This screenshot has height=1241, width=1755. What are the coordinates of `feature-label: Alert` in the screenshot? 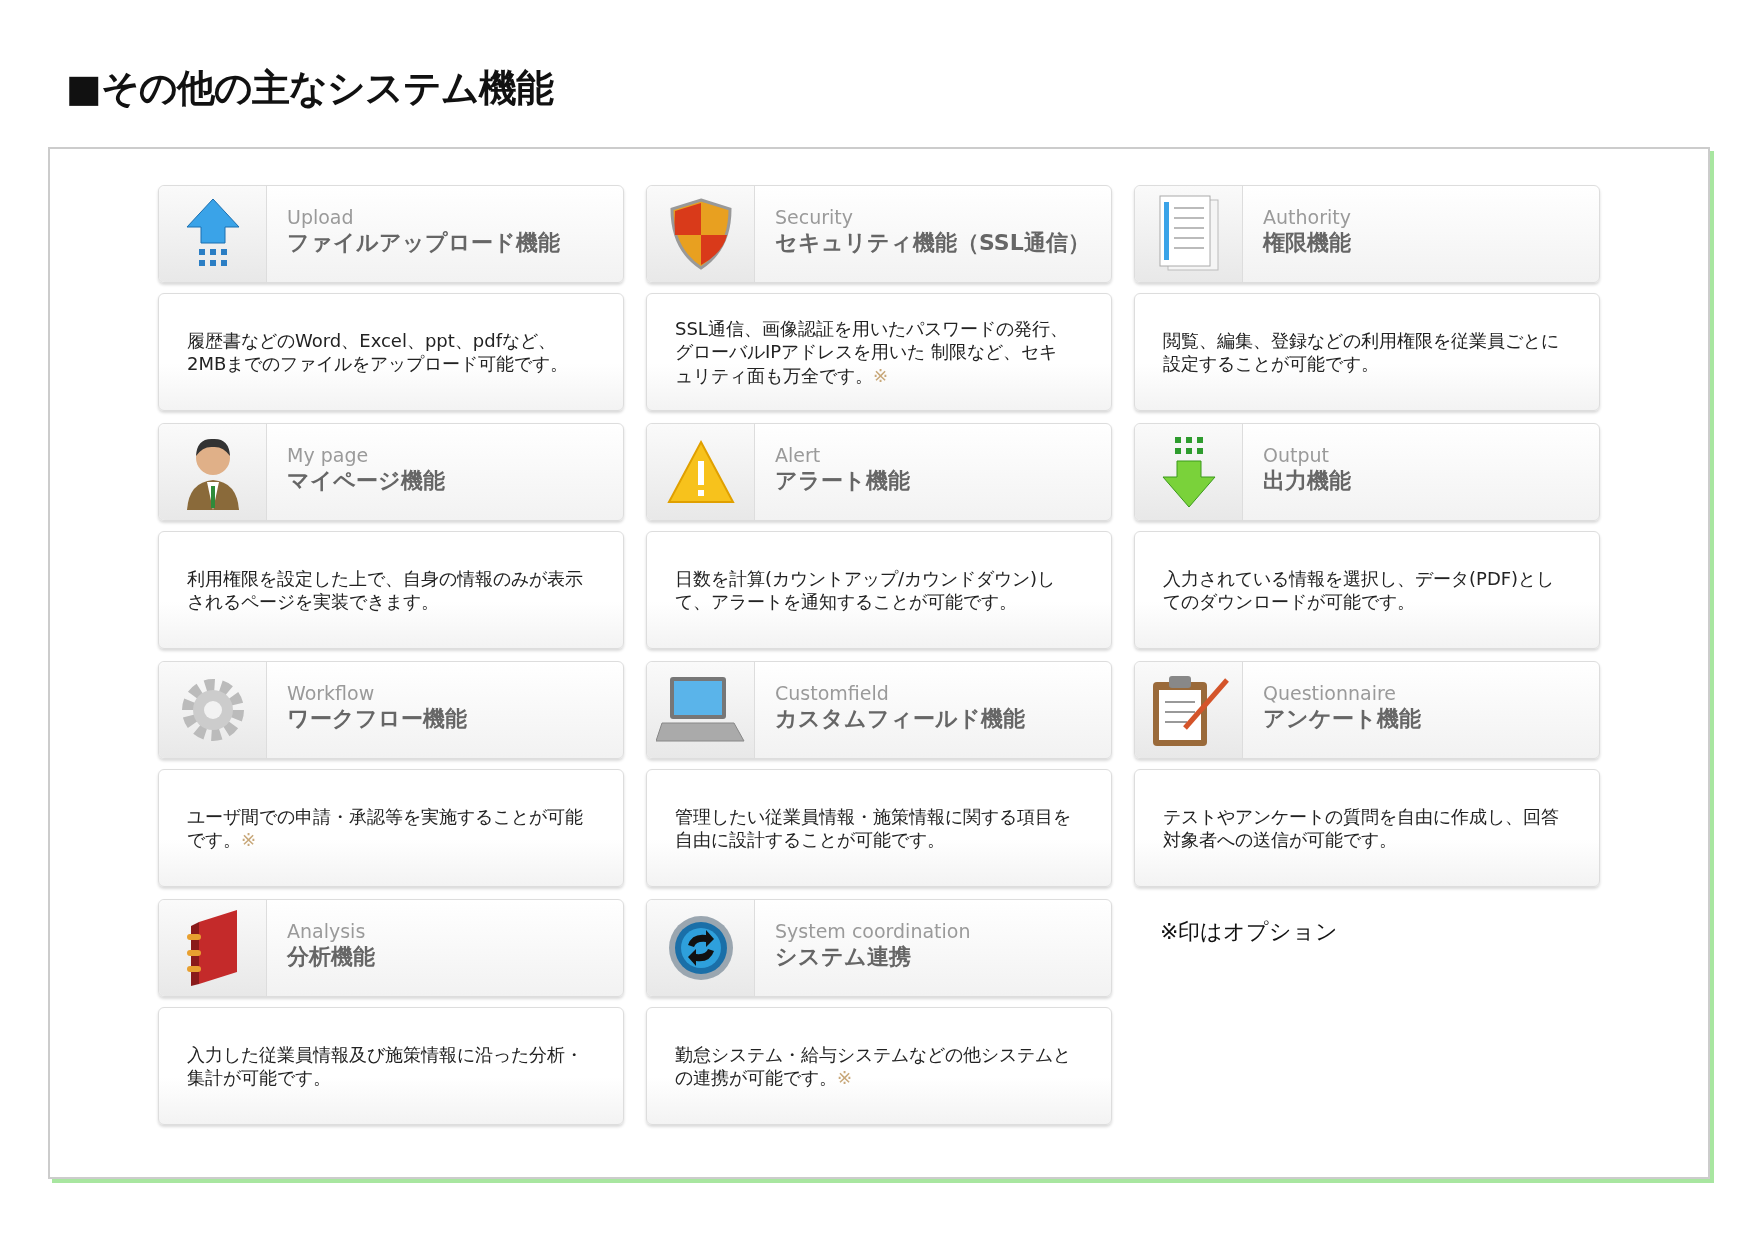 It's located at (798, 455).